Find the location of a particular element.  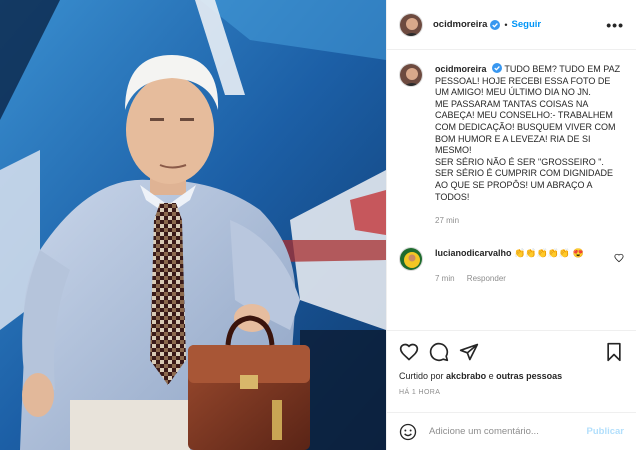

publish-button: Publicar is located at coordinates (606, 431).